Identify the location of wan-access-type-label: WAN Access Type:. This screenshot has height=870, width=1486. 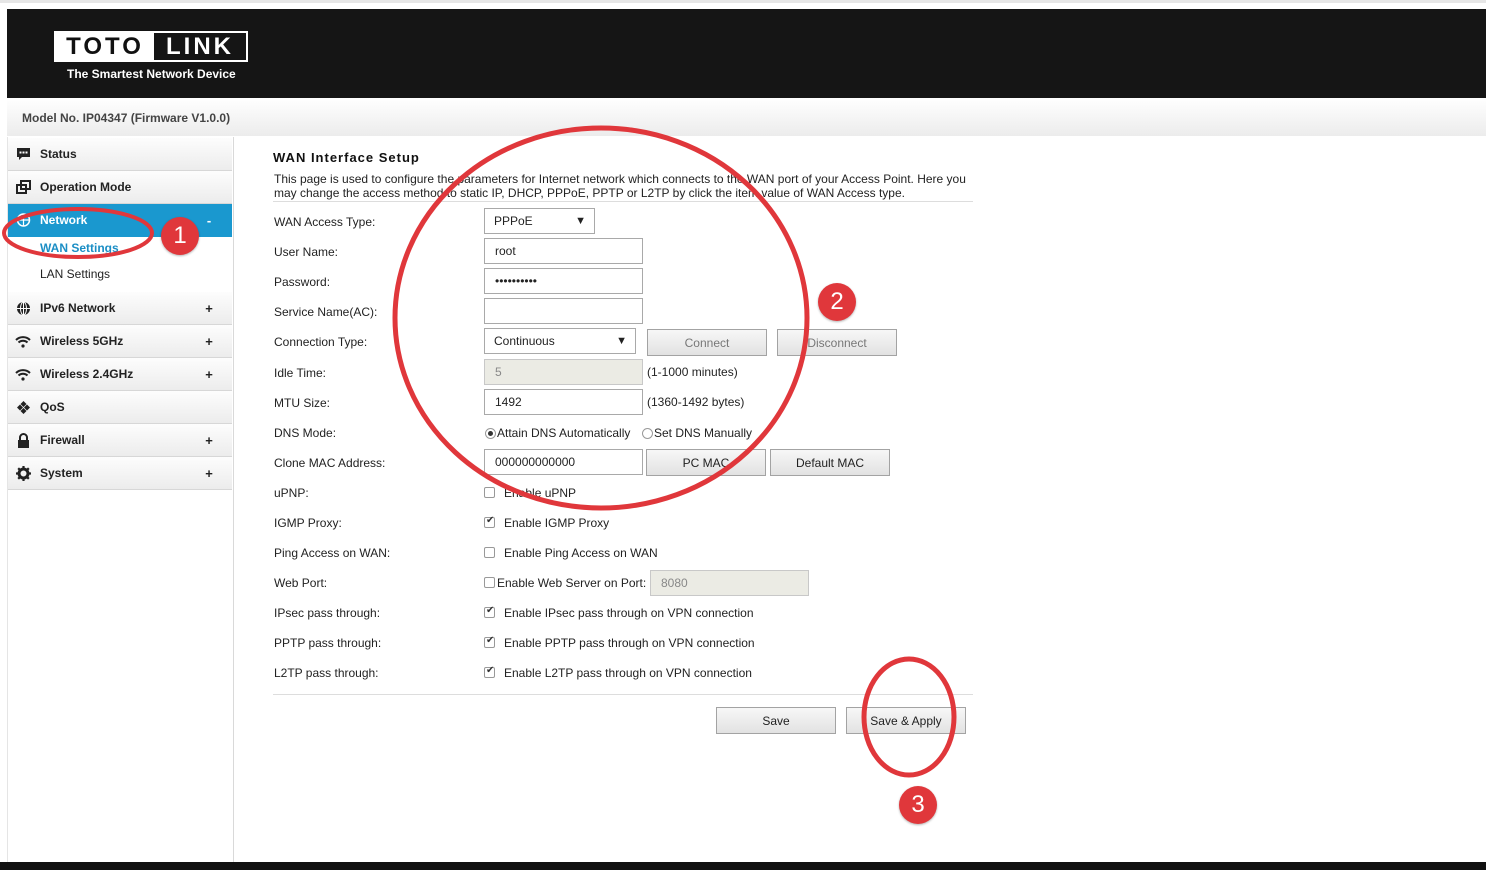
(325, 222).